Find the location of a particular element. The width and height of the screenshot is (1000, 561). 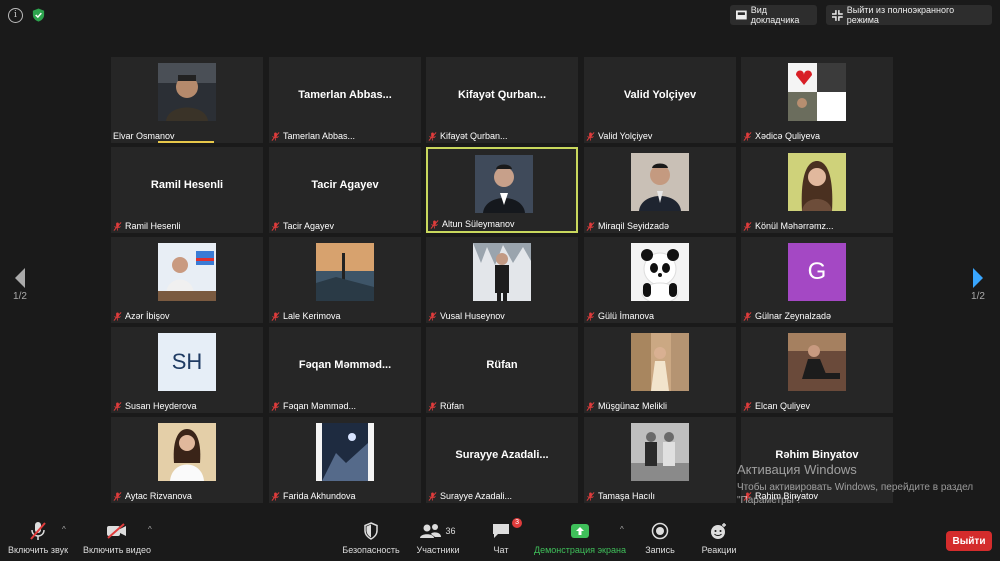

participant-tile: Valid Yolçiyev Valid Yolçiyev is located at coordinates (660, 100).